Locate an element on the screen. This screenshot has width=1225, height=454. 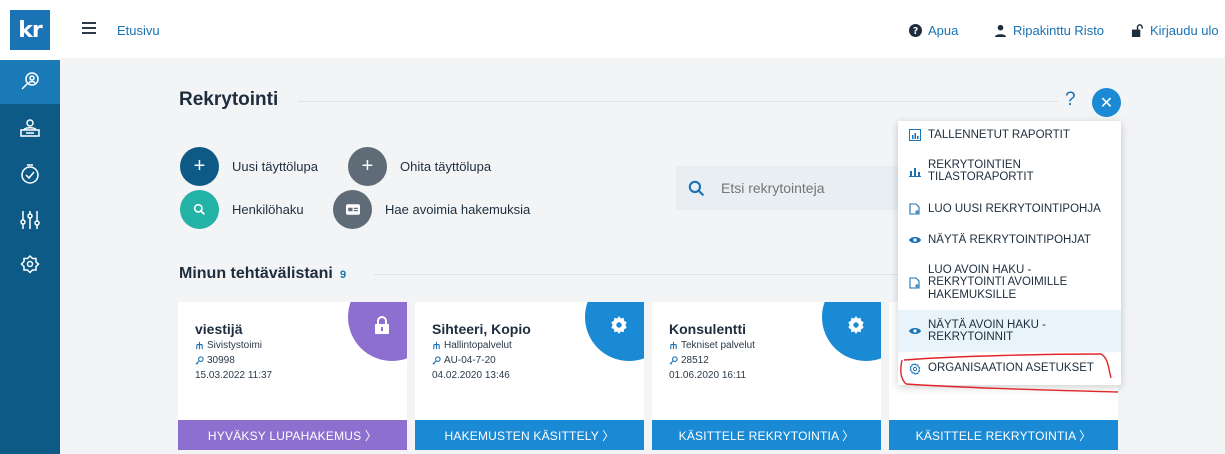
task-count-badge: 9 is located at coordinates (343, 275).